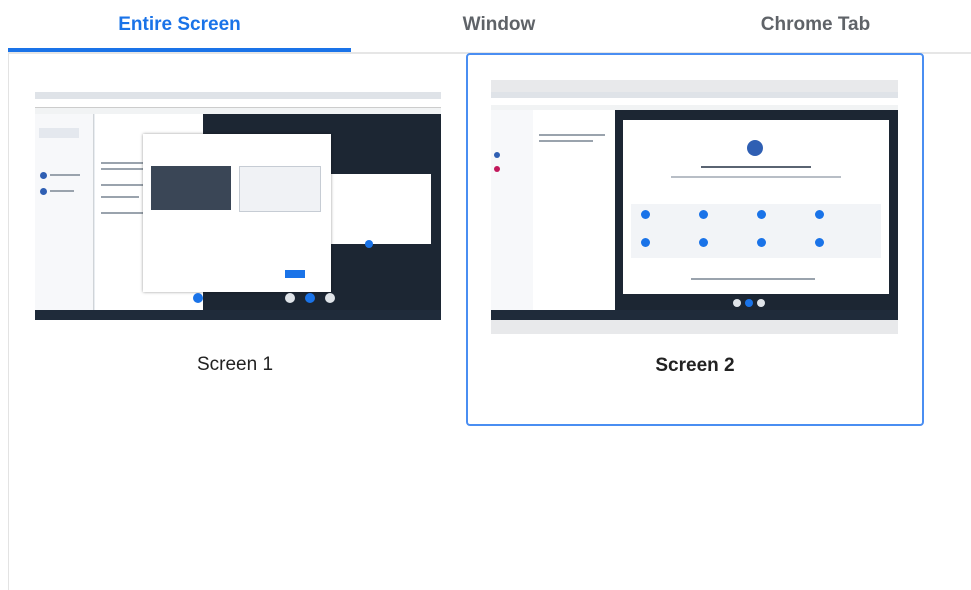 Image resolution: width=971 pixels, height=590 pixels. What do you see at coordinates (499, 25) in the screenshot?
I see `tab-window: Window` at bounding box center [499, 25].